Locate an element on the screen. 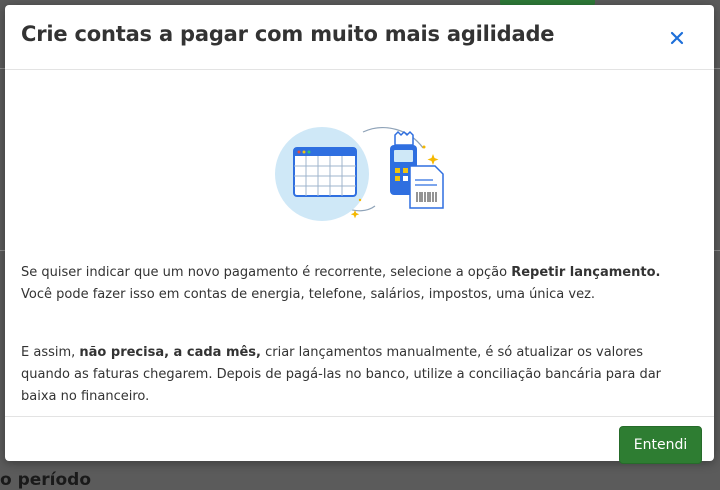 The width and height of the screenshot is (720, 490). paragraph-text: E assim, is located at coordinates (50, 352).